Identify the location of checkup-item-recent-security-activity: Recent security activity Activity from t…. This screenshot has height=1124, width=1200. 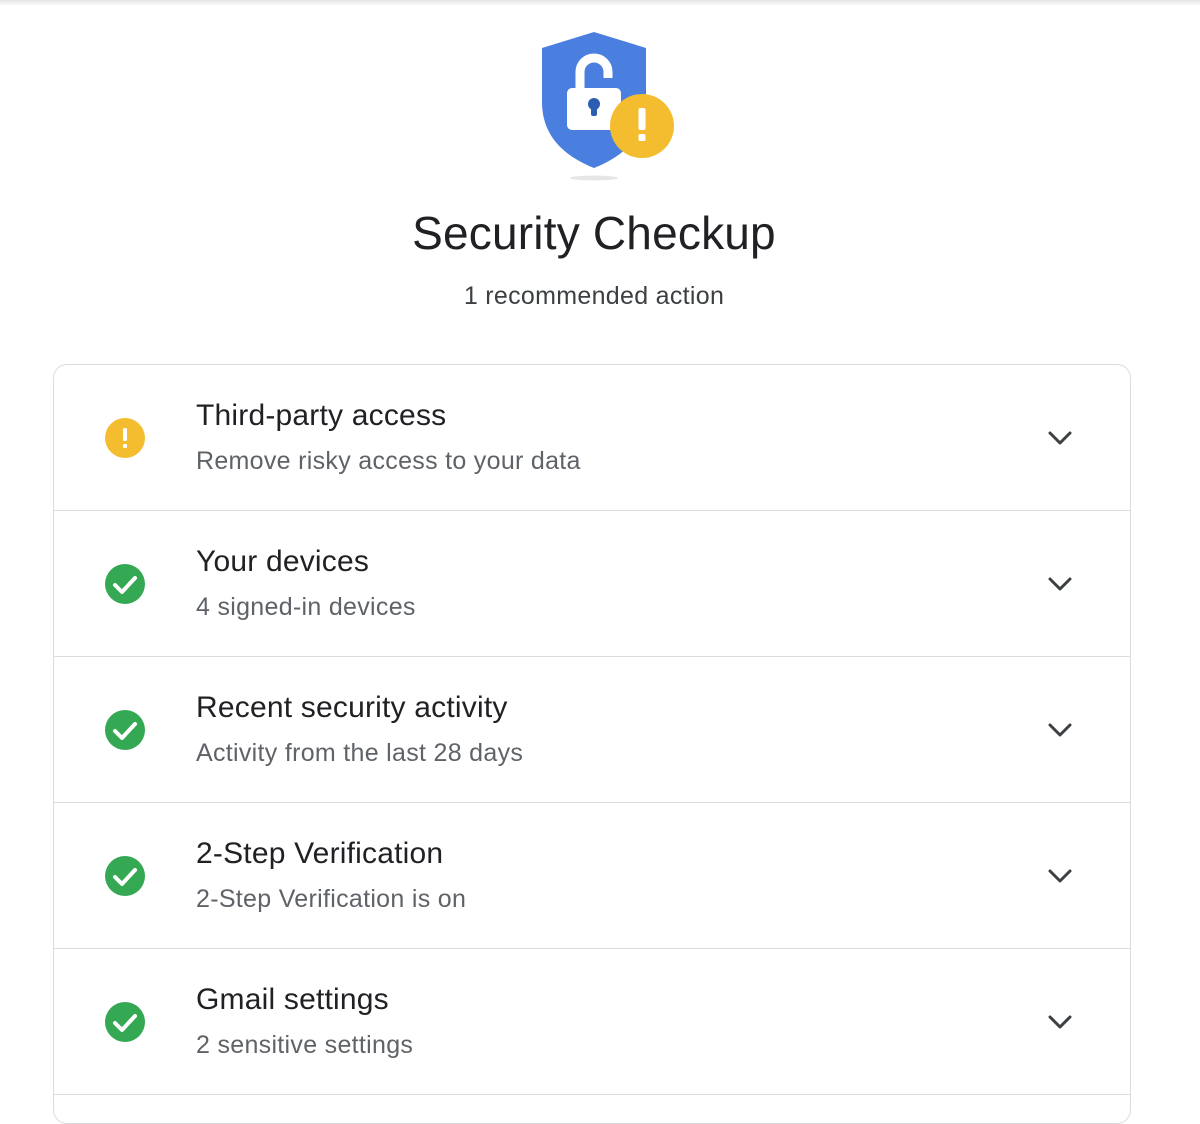
(592, 730).